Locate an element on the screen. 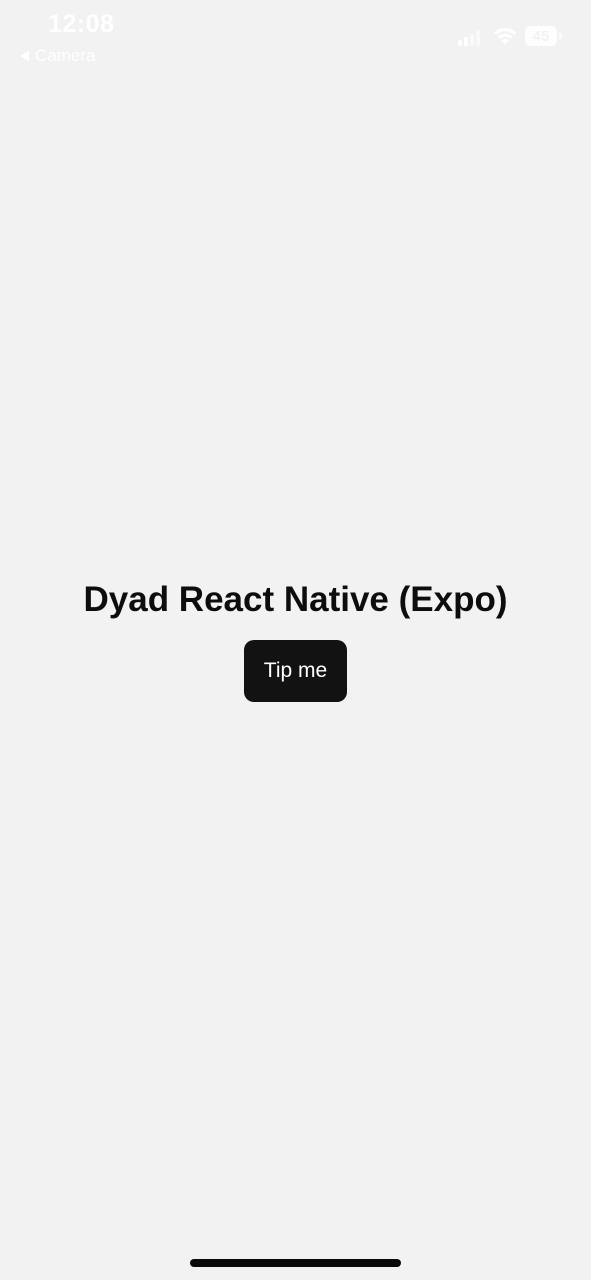 This screenshot has width=591, height=1280. status-time: 12:08 is located at coordinates (81, 24).